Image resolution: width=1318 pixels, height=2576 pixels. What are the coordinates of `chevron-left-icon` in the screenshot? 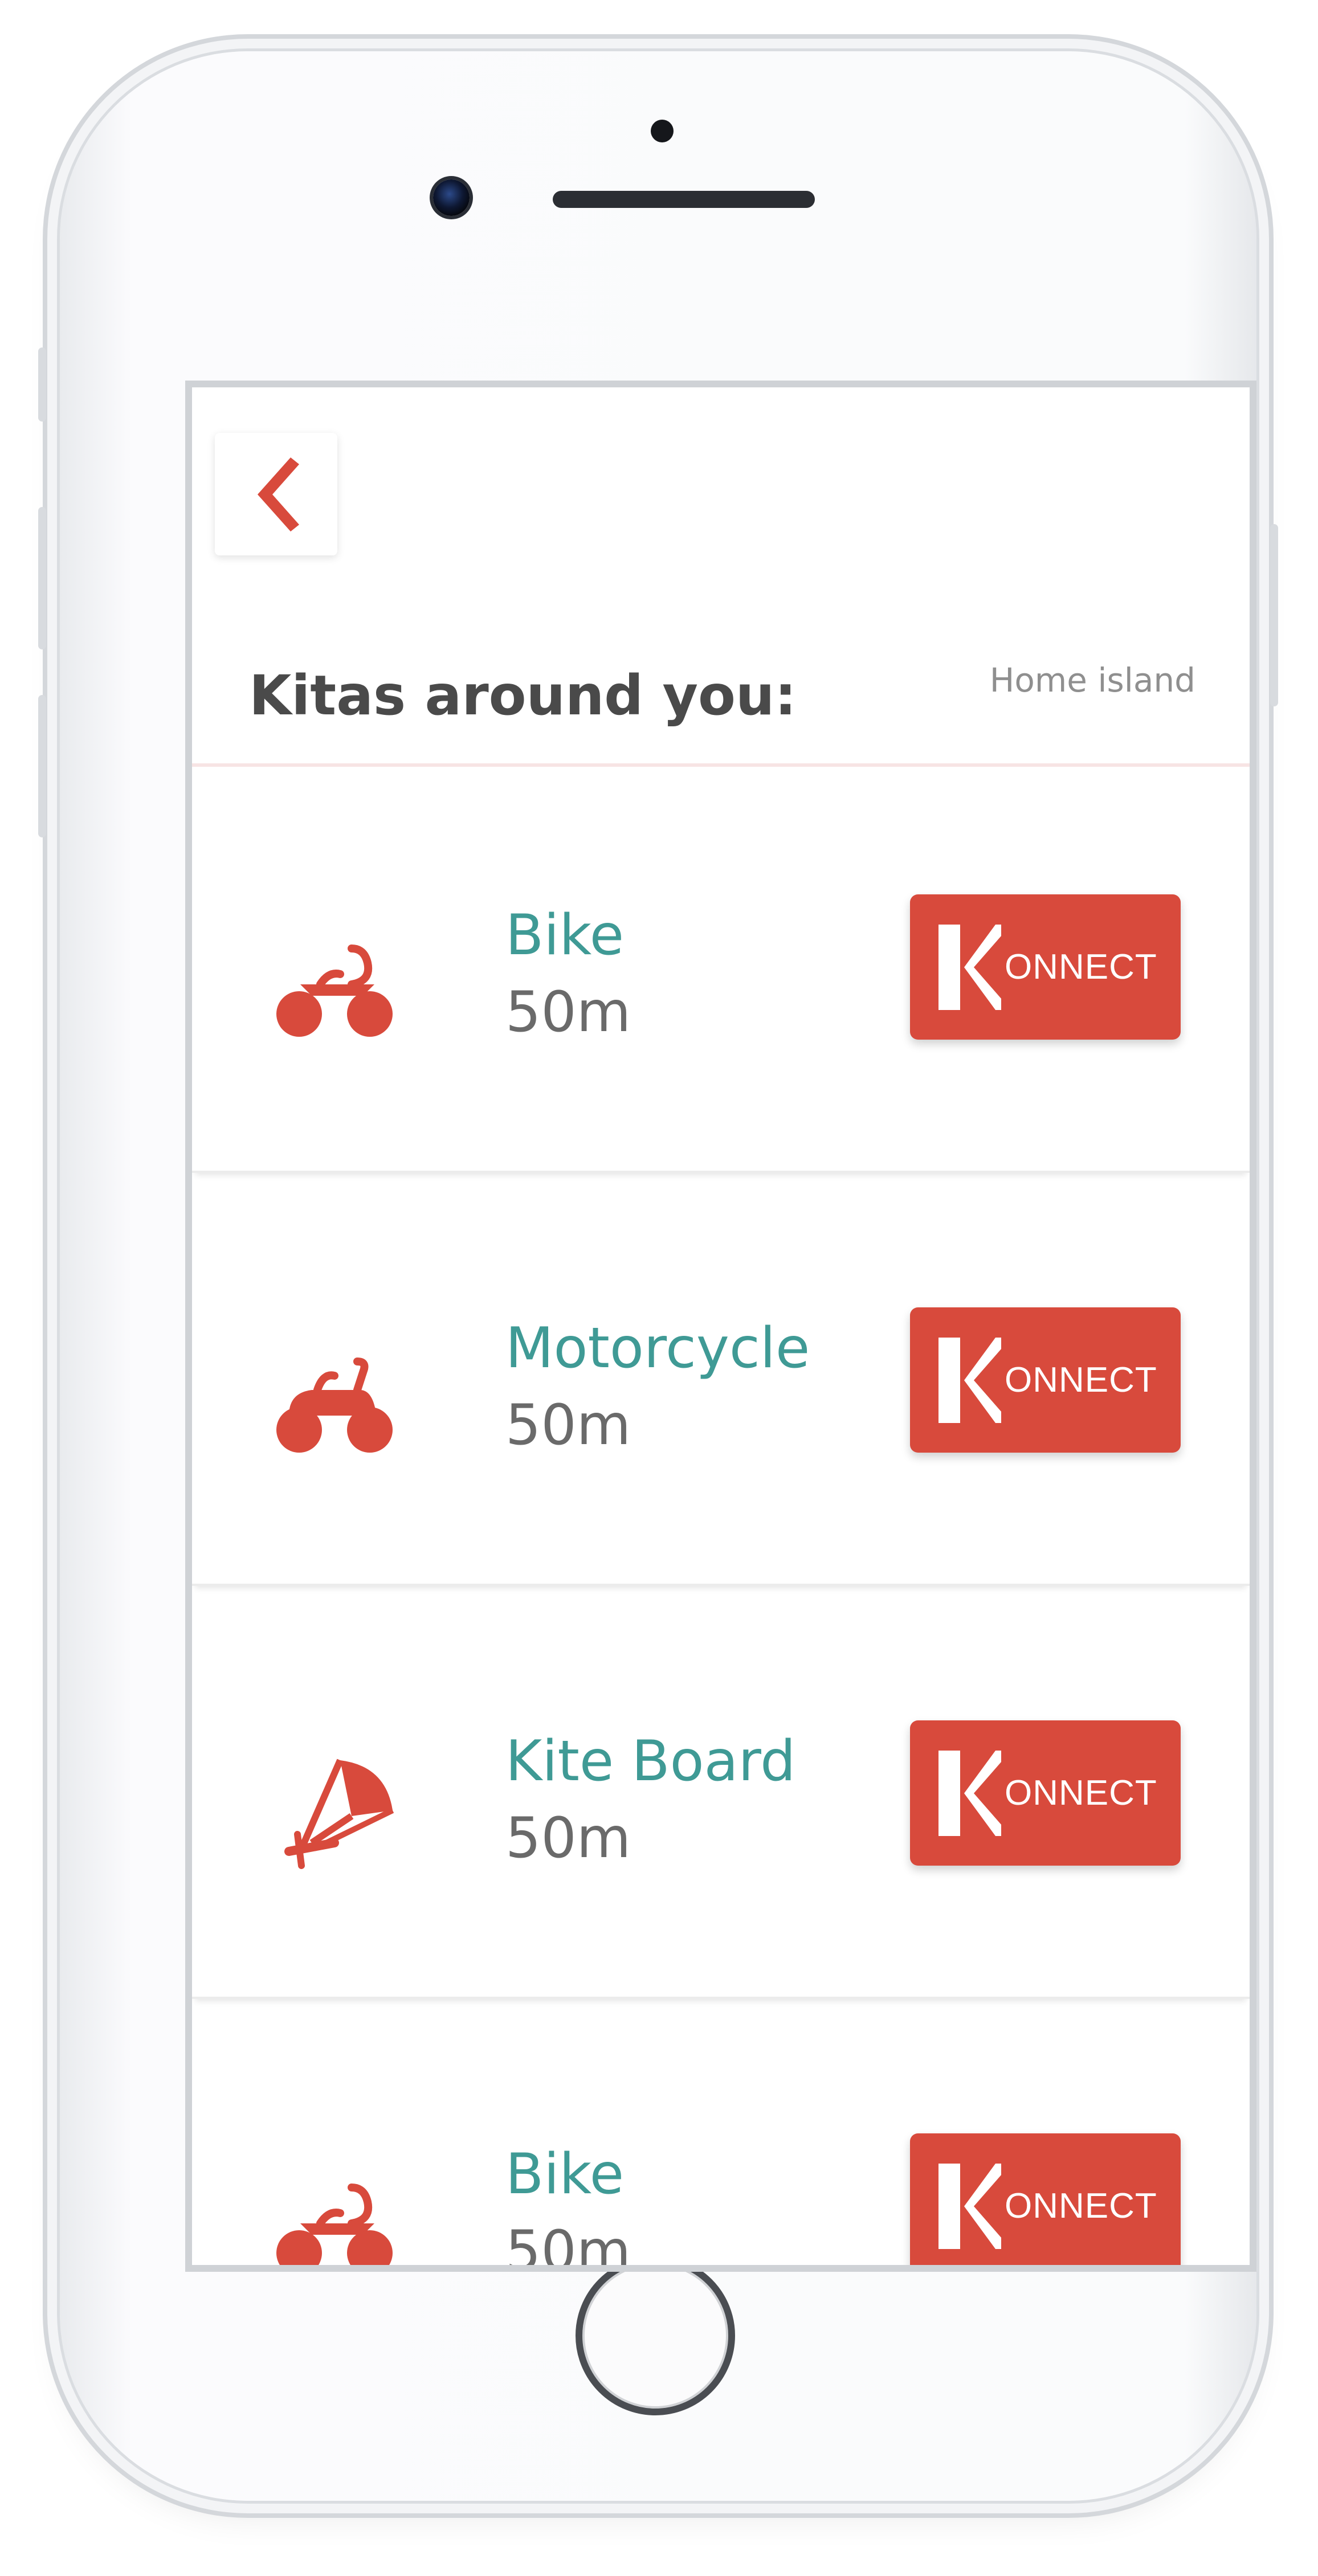 It's located at (278, 494).